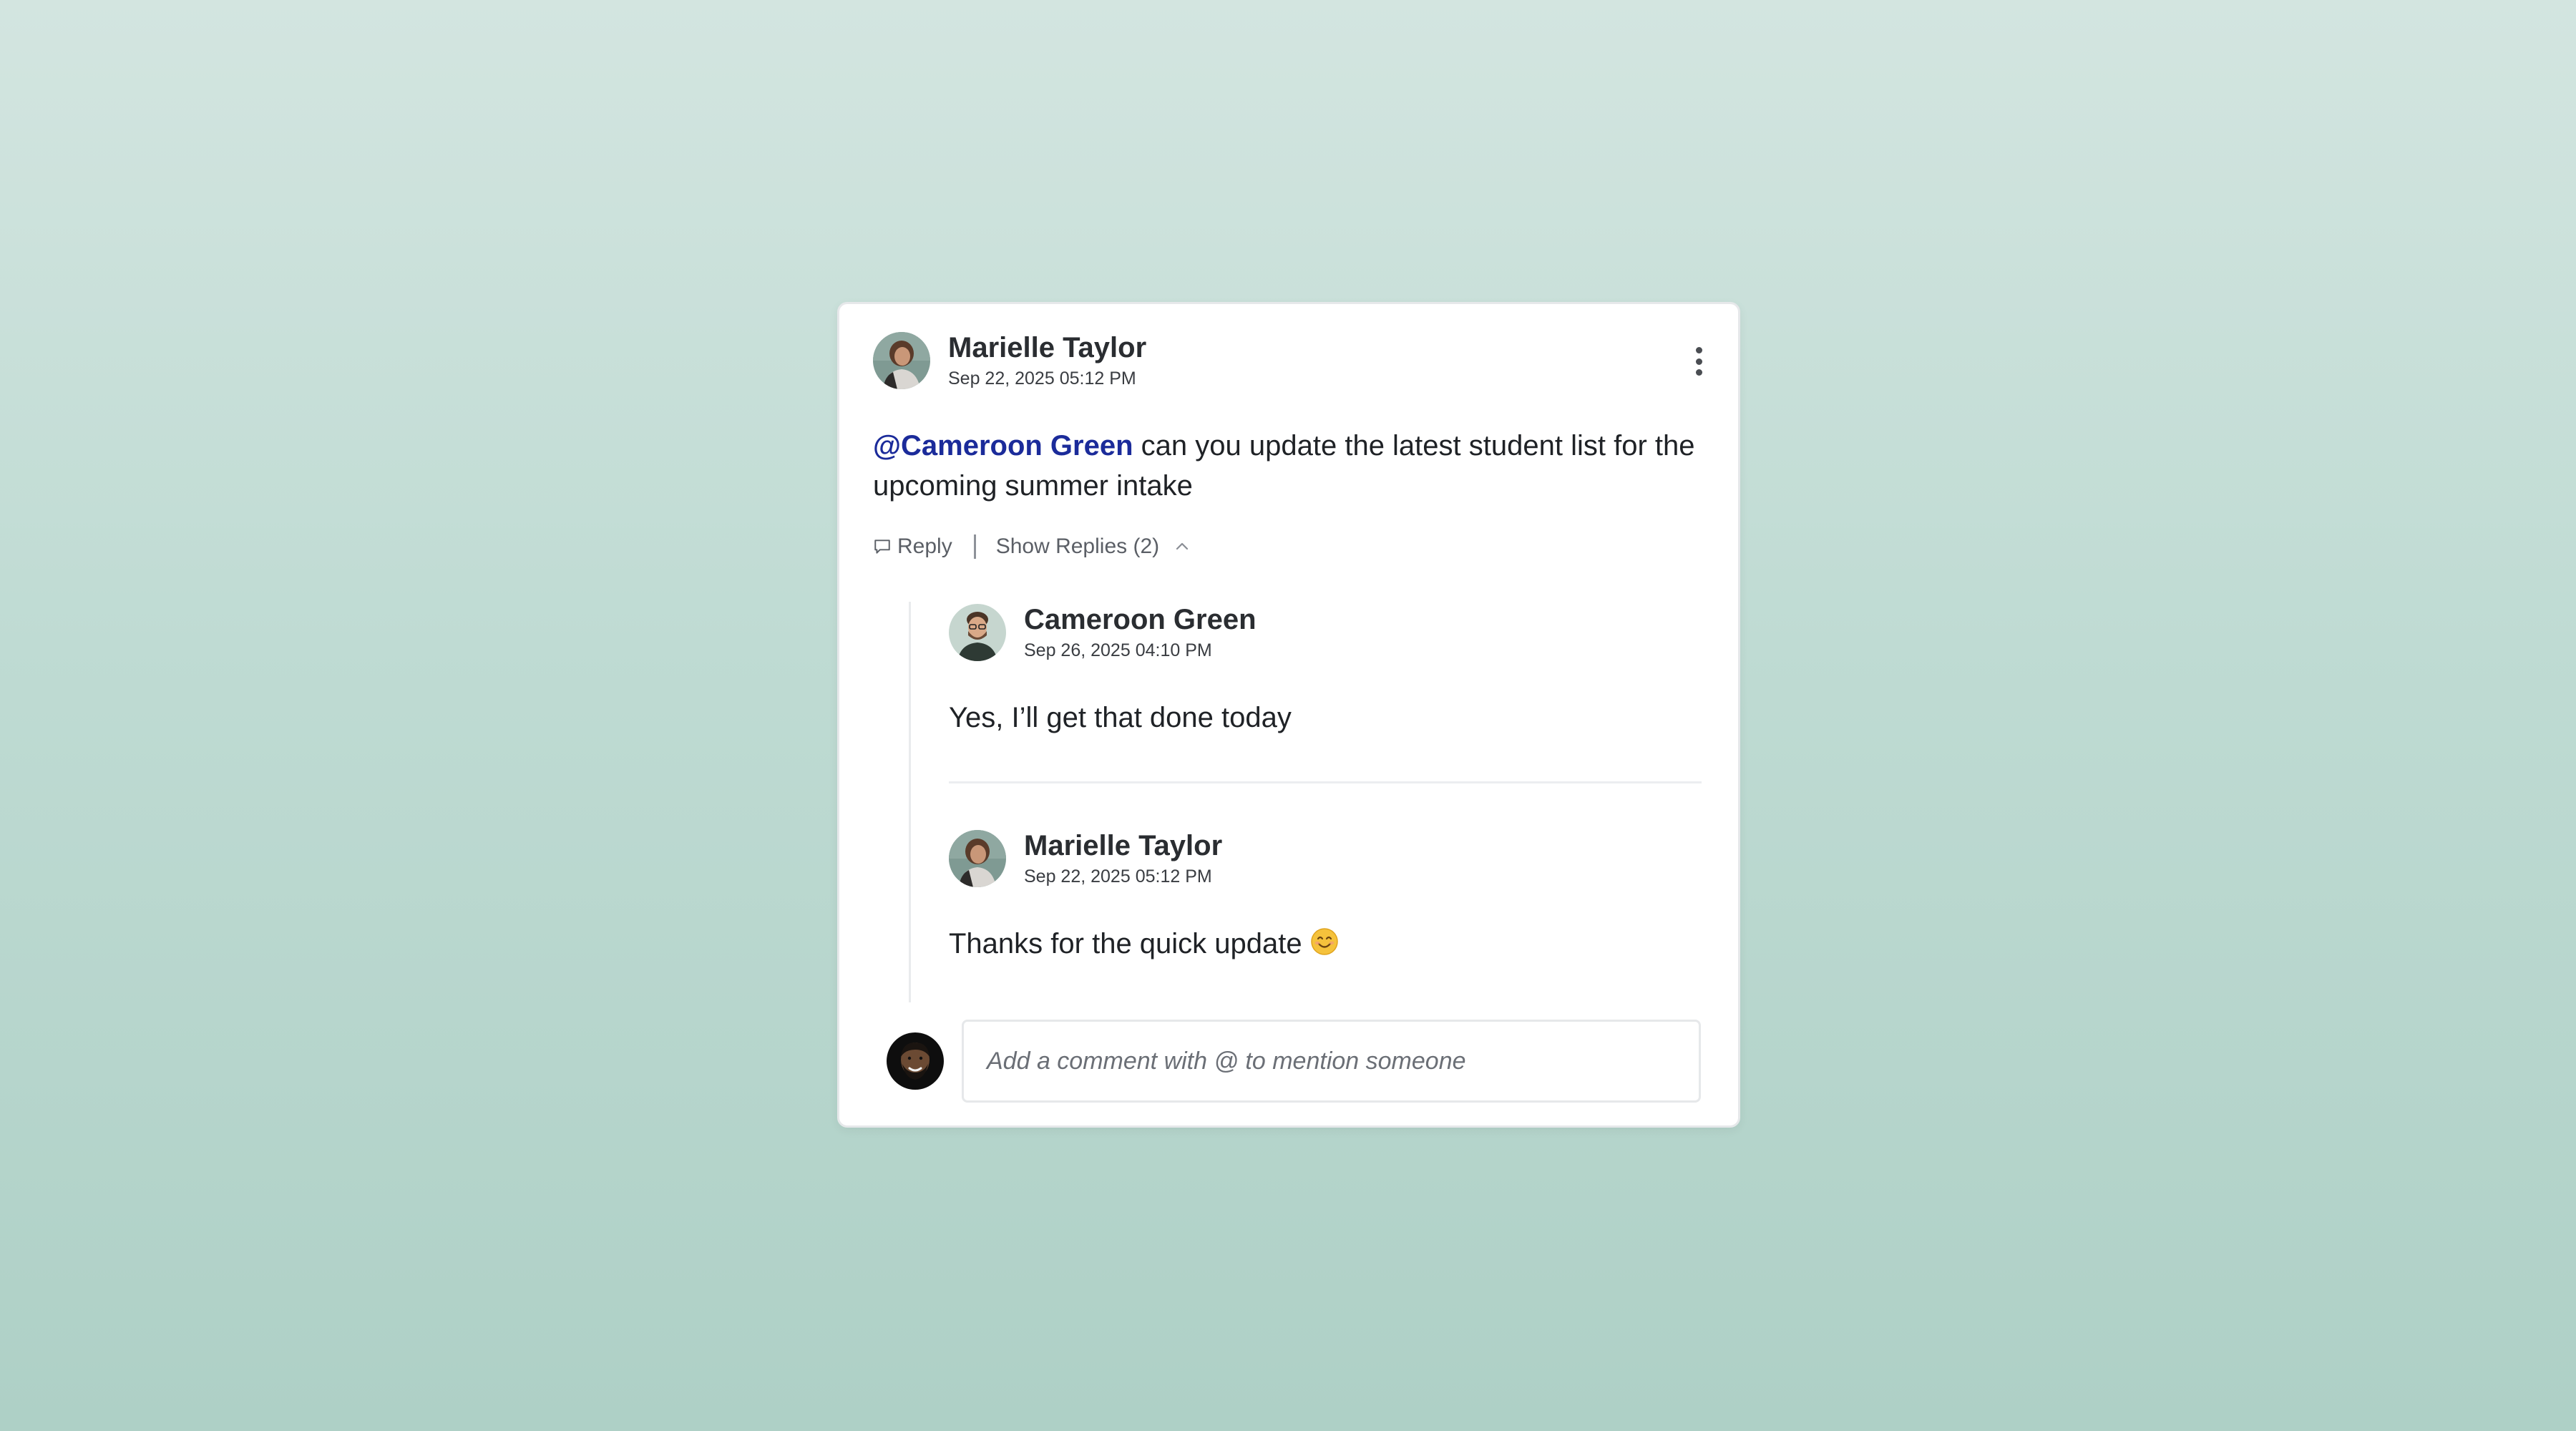  What do you see at coordinates (924, 546) in the screenshot?
I see `reply-label: Reply` at bounding box center [924, 546].